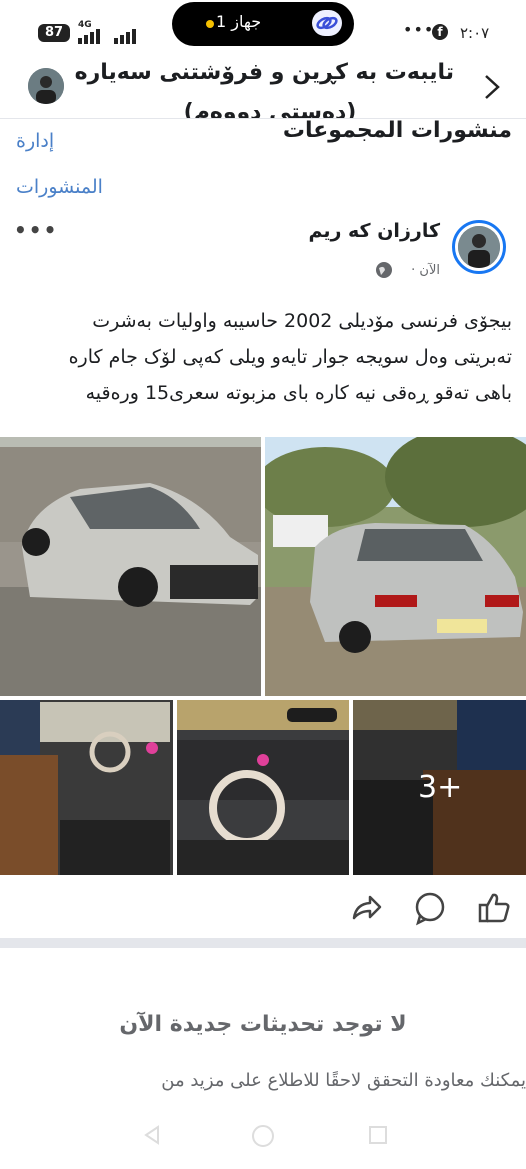 The height and width of the screenshot is (1169, 526). I want to click on post-author-name: كارزان كه ريم, so click(370, 231).